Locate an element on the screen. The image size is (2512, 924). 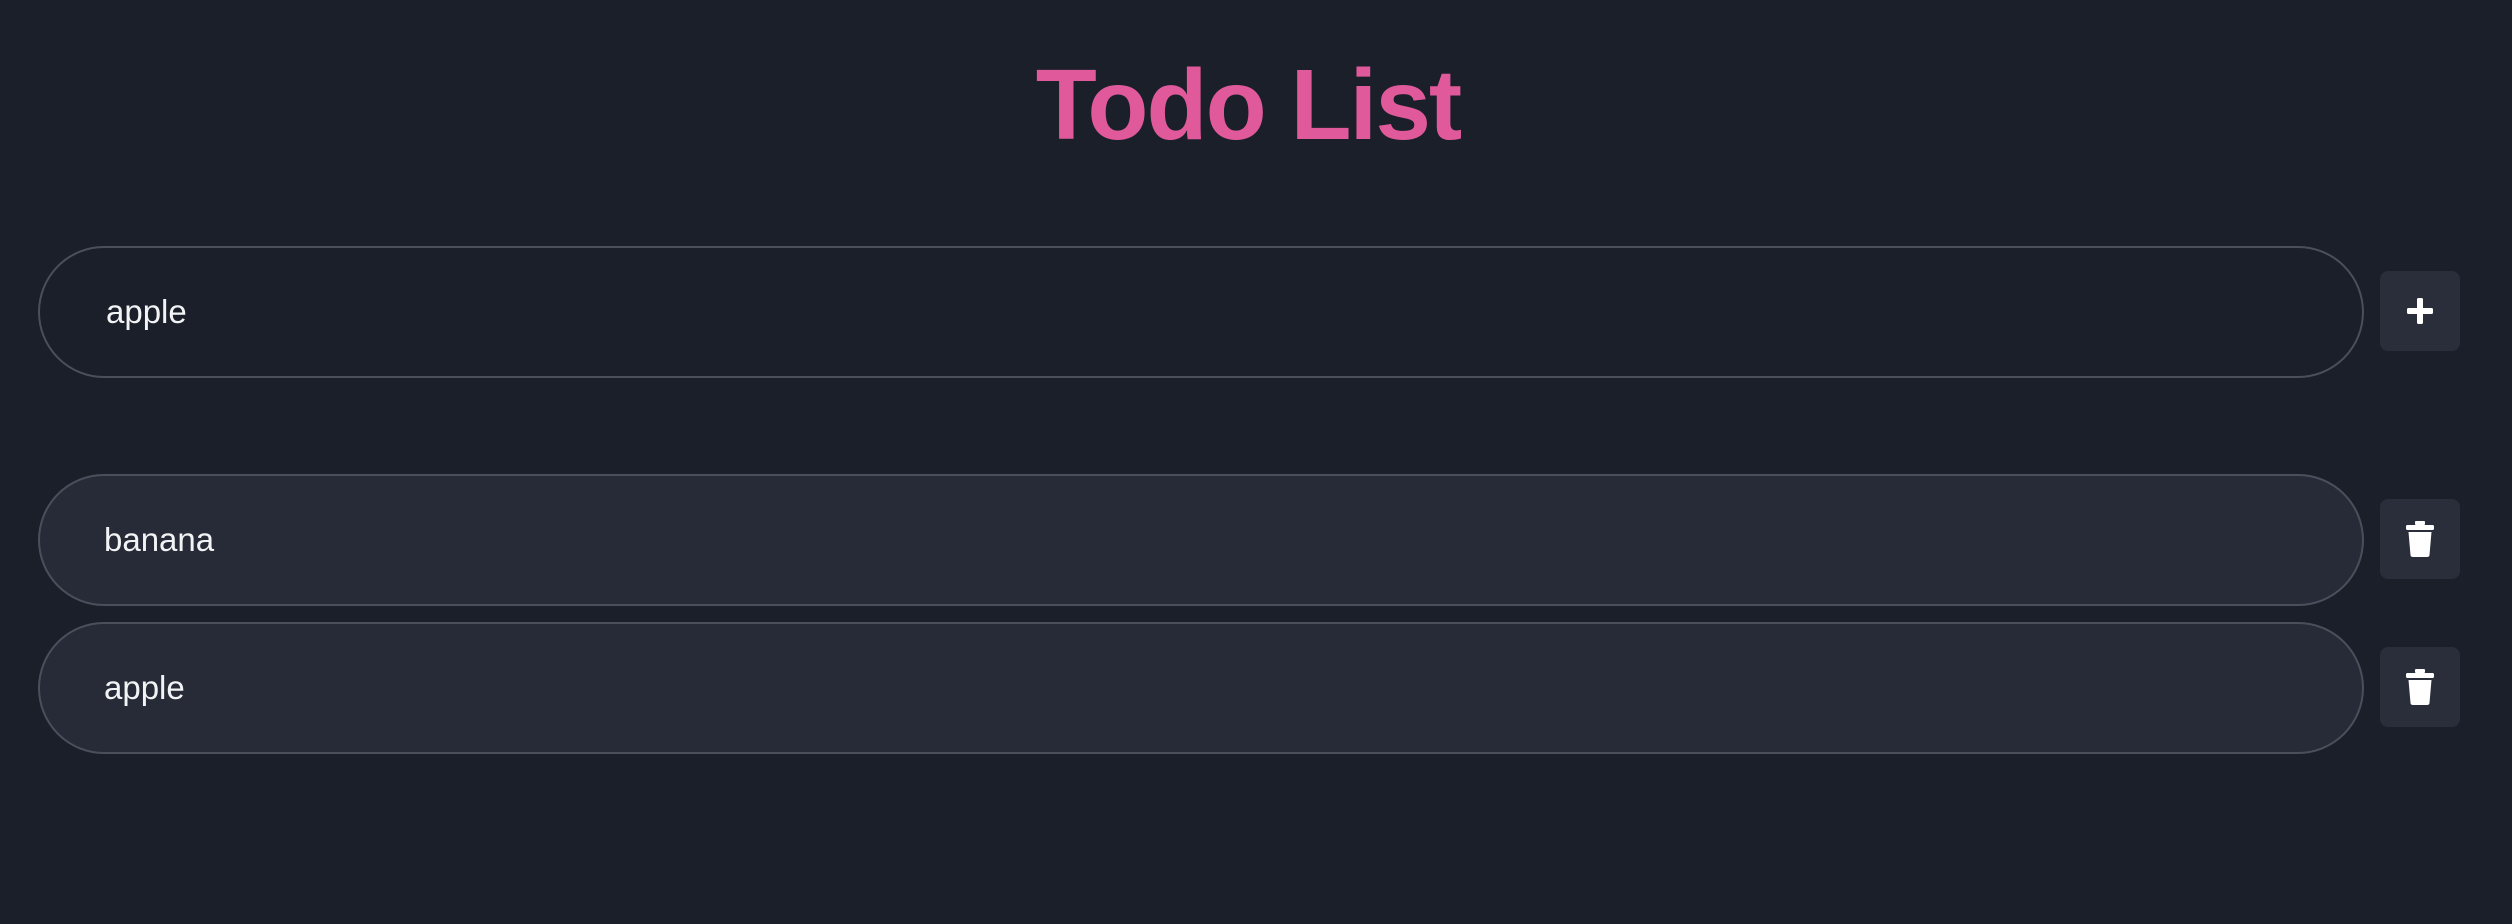
new-todo-field is located at coordinates (1201, 312).